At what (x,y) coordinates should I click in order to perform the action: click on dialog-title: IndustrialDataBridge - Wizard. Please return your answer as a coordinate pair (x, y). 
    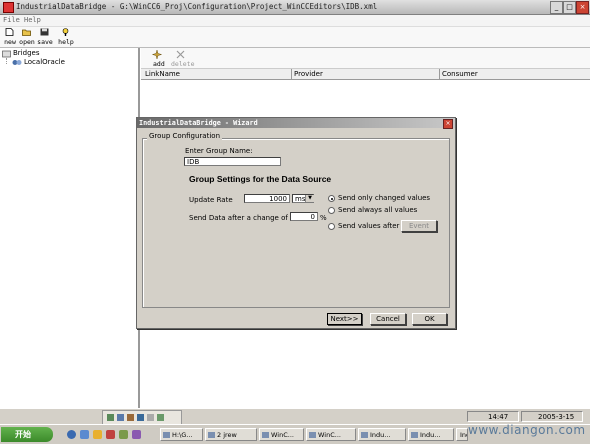
    Looking at the image, I should click on (198, 123).